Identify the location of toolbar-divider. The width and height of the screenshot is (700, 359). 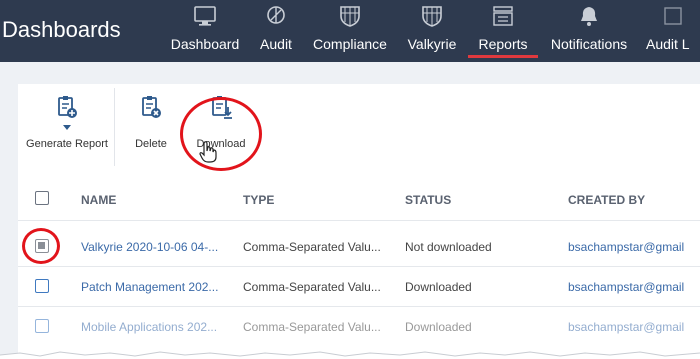
(114, 127).